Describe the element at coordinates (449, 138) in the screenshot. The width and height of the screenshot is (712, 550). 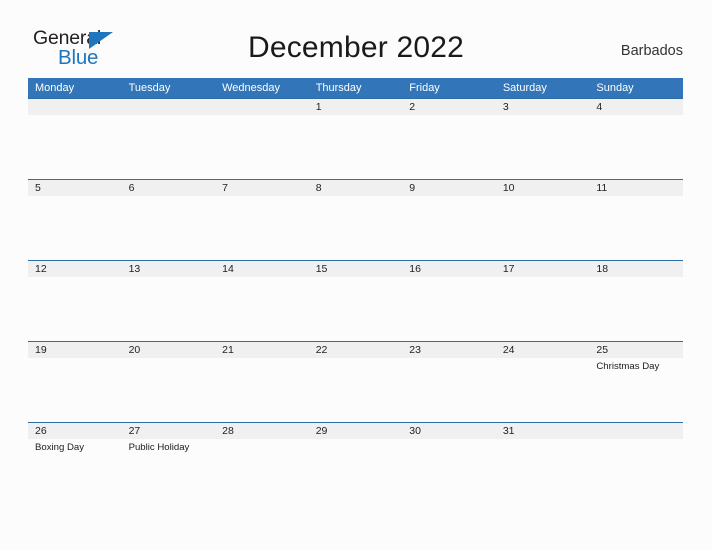
I see `calendar-day-cell: 2` at that location.